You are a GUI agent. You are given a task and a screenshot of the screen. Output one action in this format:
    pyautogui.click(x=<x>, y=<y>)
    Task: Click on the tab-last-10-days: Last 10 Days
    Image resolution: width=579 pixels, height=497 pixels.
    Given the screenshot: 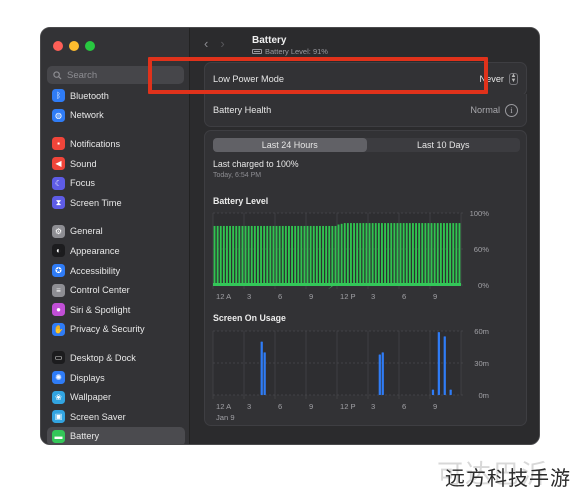 What is the action you would take?
    pyautogui.click(x=444, y=145)
    